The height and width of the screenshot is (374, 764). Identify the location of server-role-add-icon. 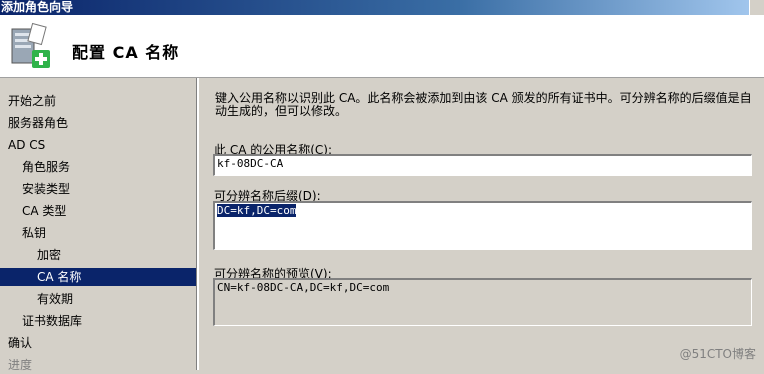
(30, 45).